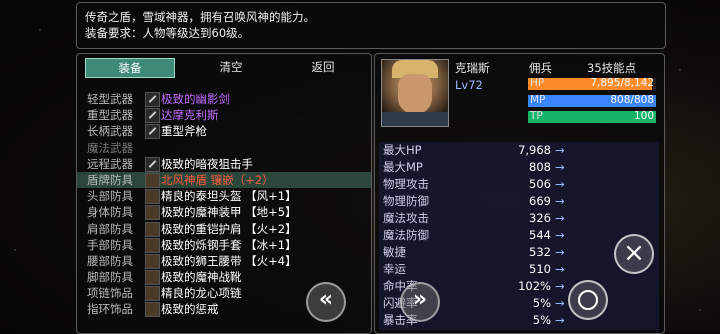  What do you see at coordinates (110, 99) in the screenshot?
I see `slot-category: 轻型武器` at bounding box center [110, 99].